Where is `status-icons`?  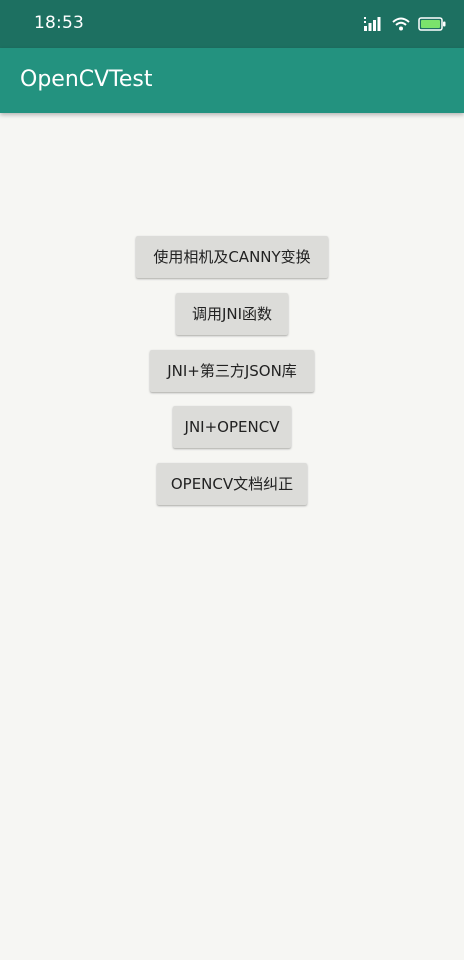
status-icons is located at coordinates (405, 24).